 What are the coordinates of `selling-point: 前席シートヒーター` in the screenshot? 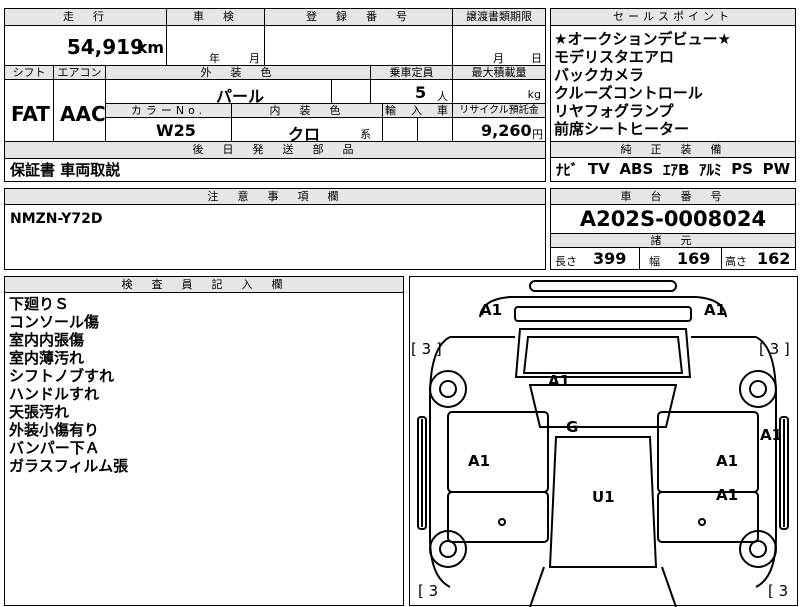 It's located at (622, 129).